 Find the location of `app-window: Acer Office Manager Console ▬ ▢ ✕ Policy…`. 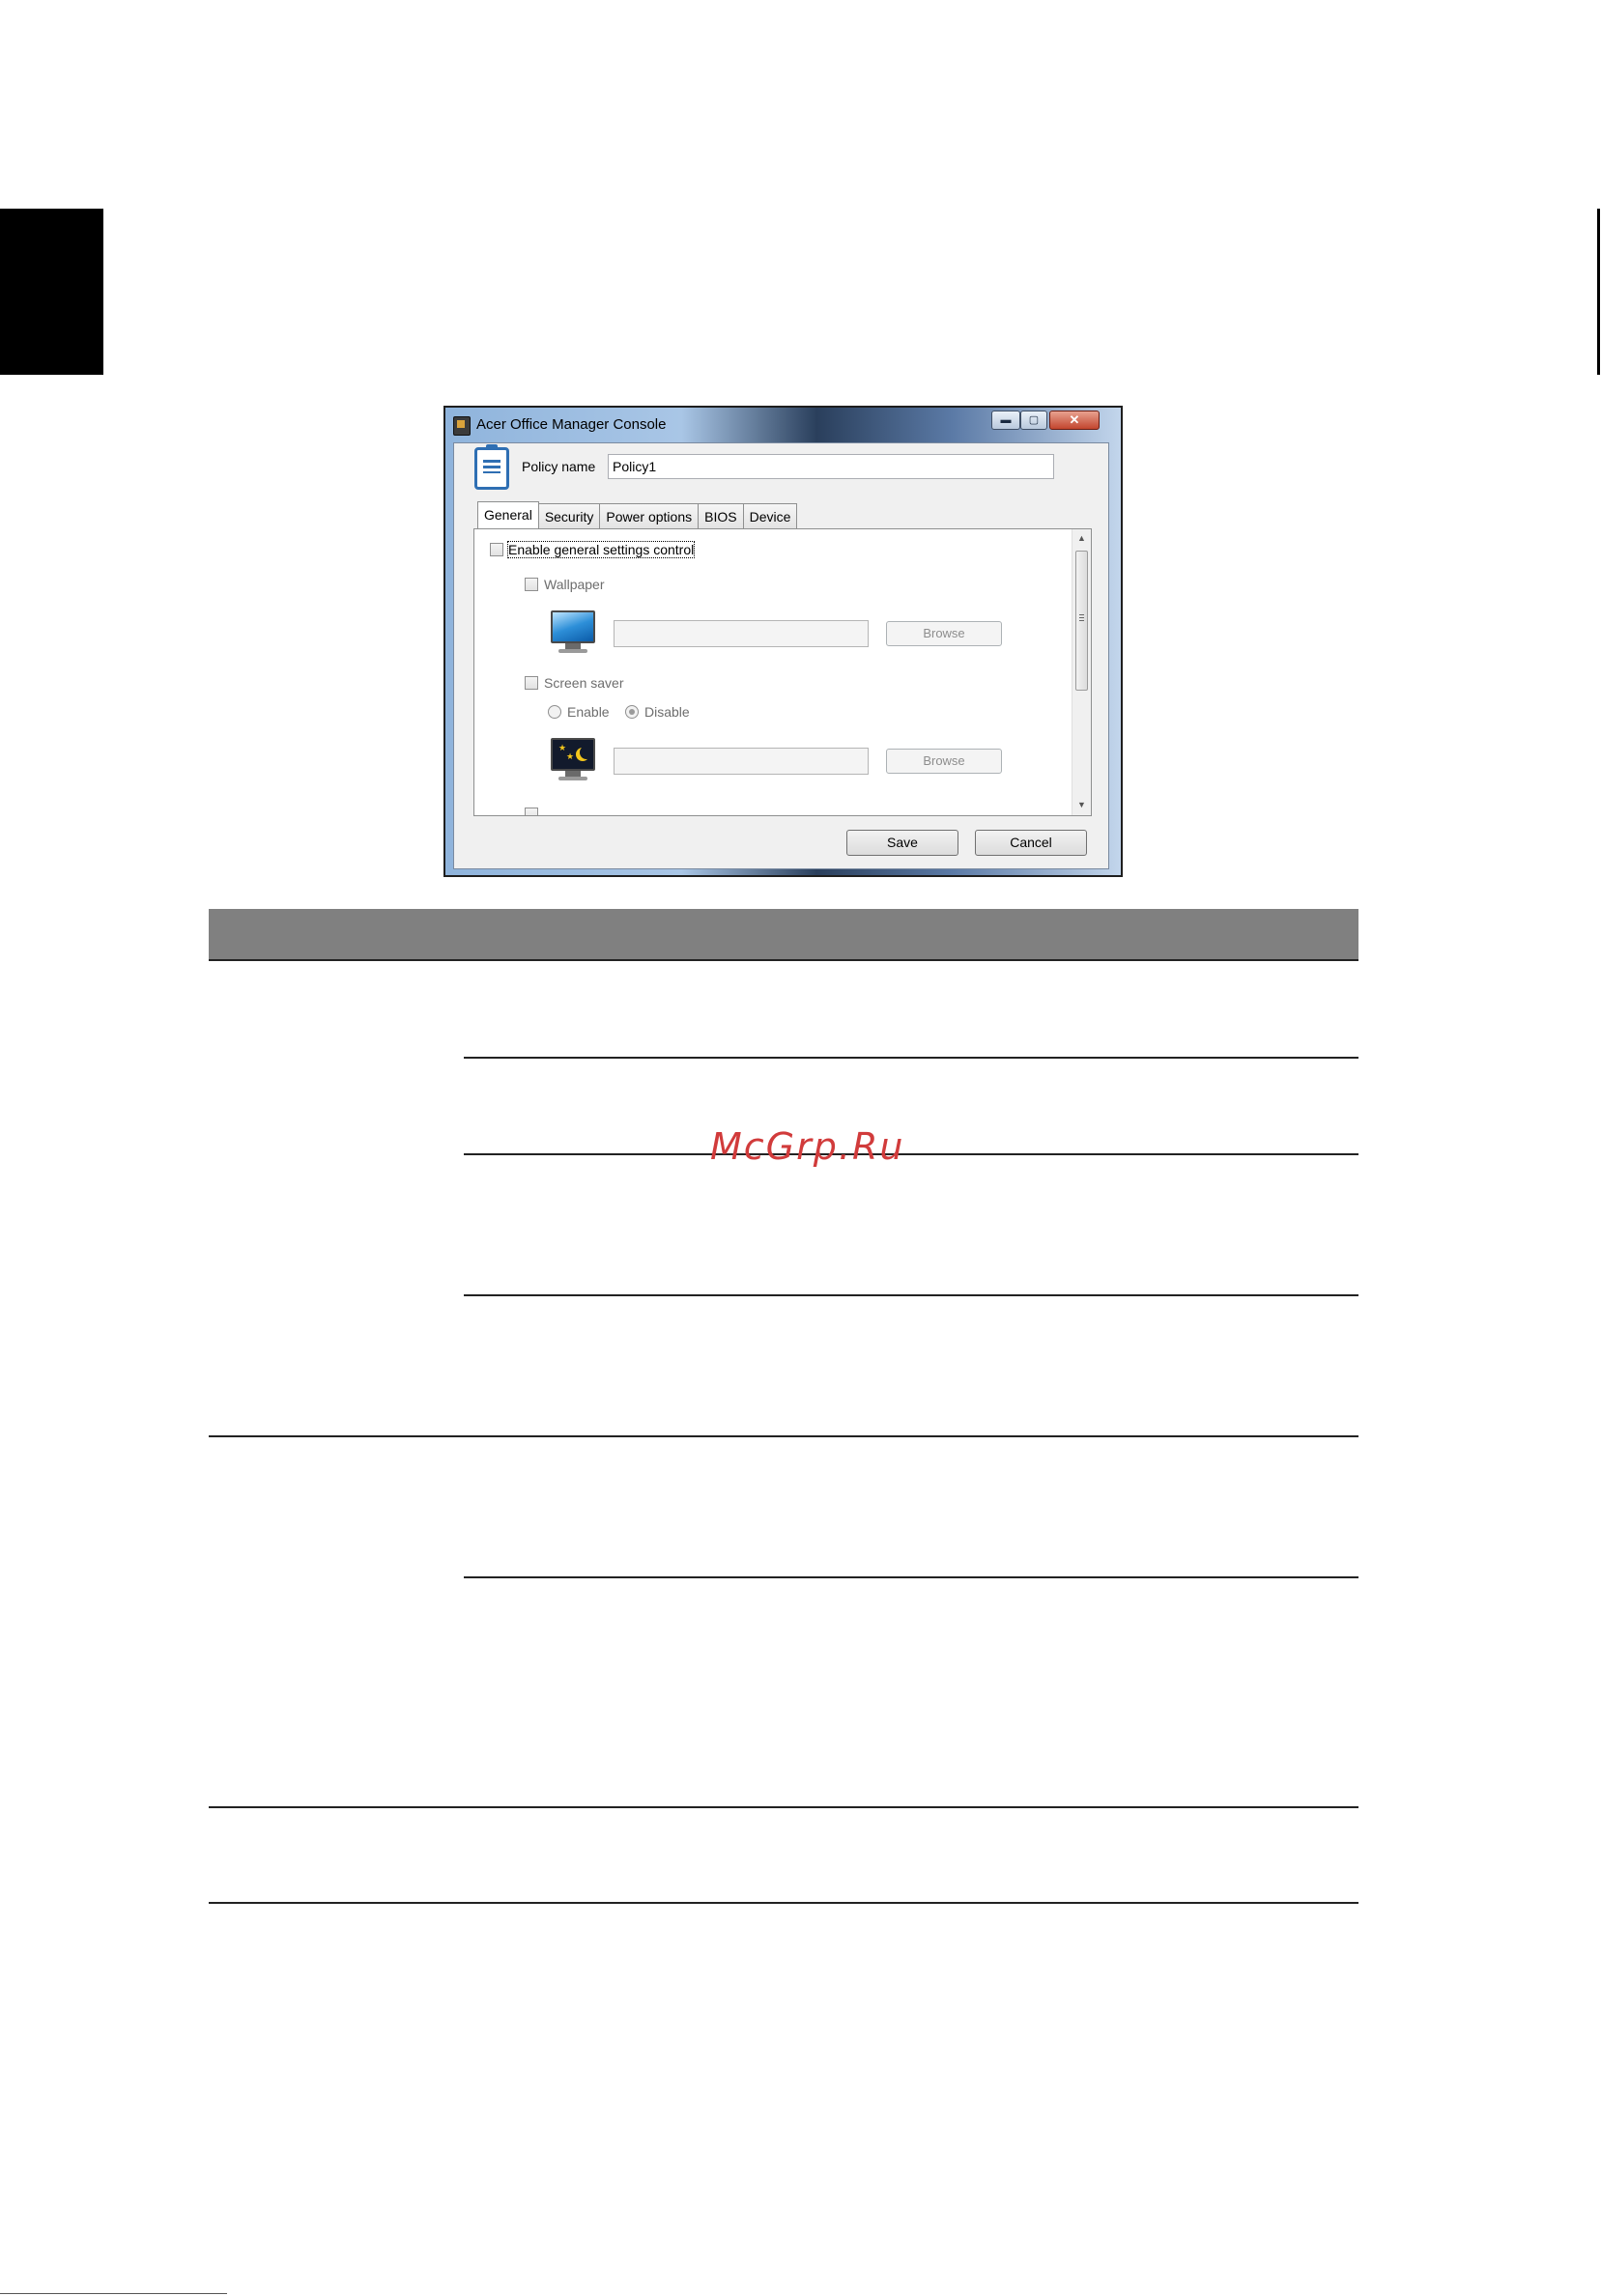

app-window: Acer Office Manager Console ▬ ▢ ✕ Policy… is located at coordinates (783, 641).